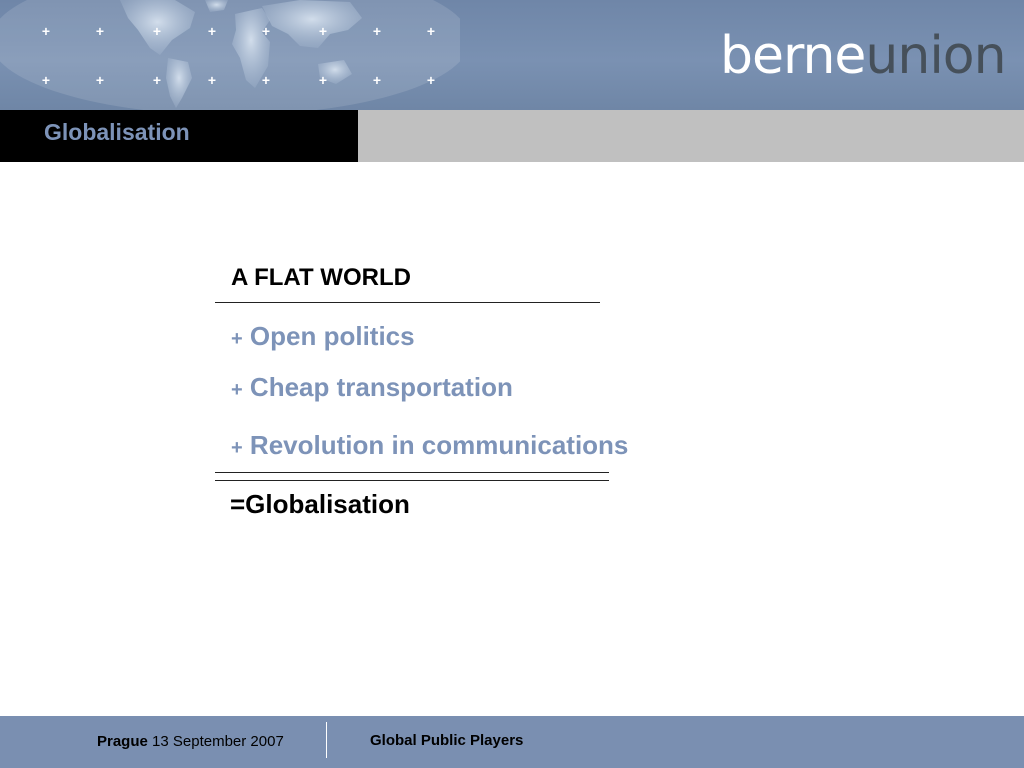 The height and width of the screenshot is (768, 1024). Describe the element at coordinates (935, 56) in the screenshot. I see `logo-text-union: union` at that location.